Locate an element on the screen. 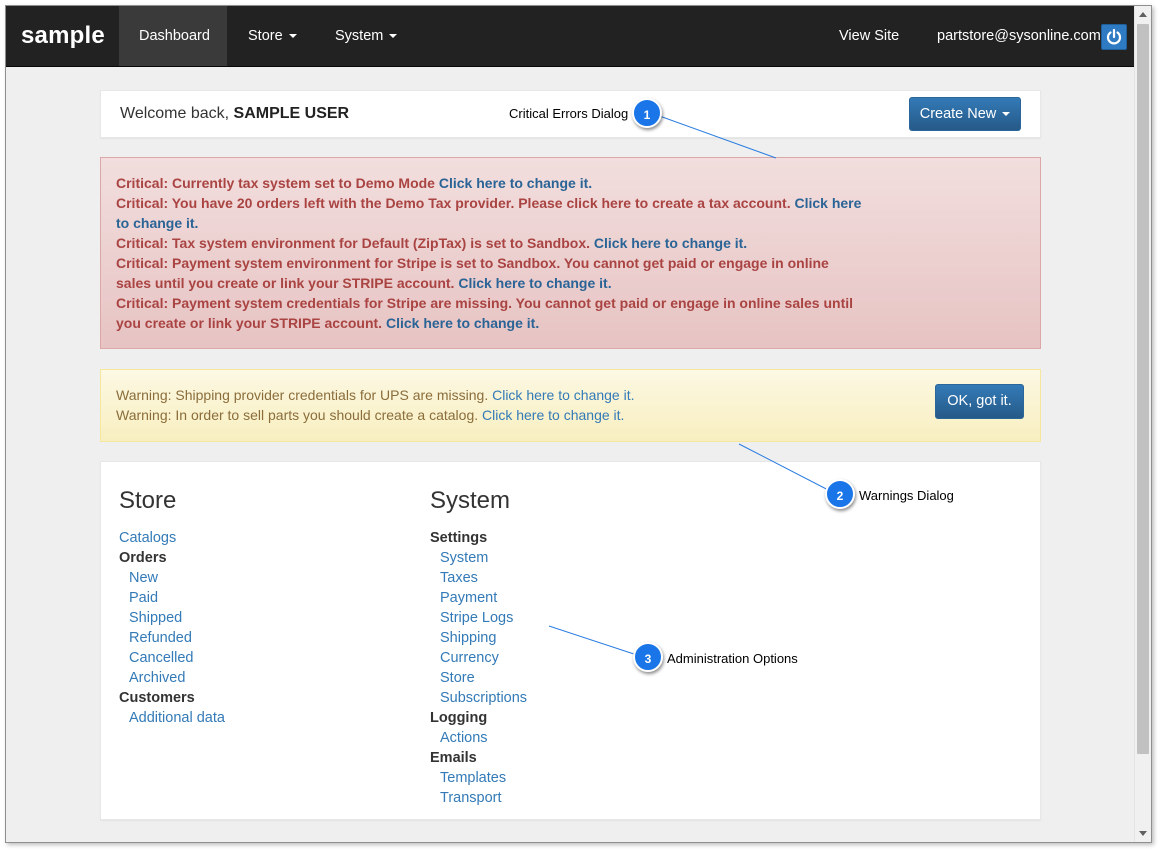 This screenshot has height=851, width=1160. user-account-link: partstore@sysonline.com is located at coordinates (1009, 36).